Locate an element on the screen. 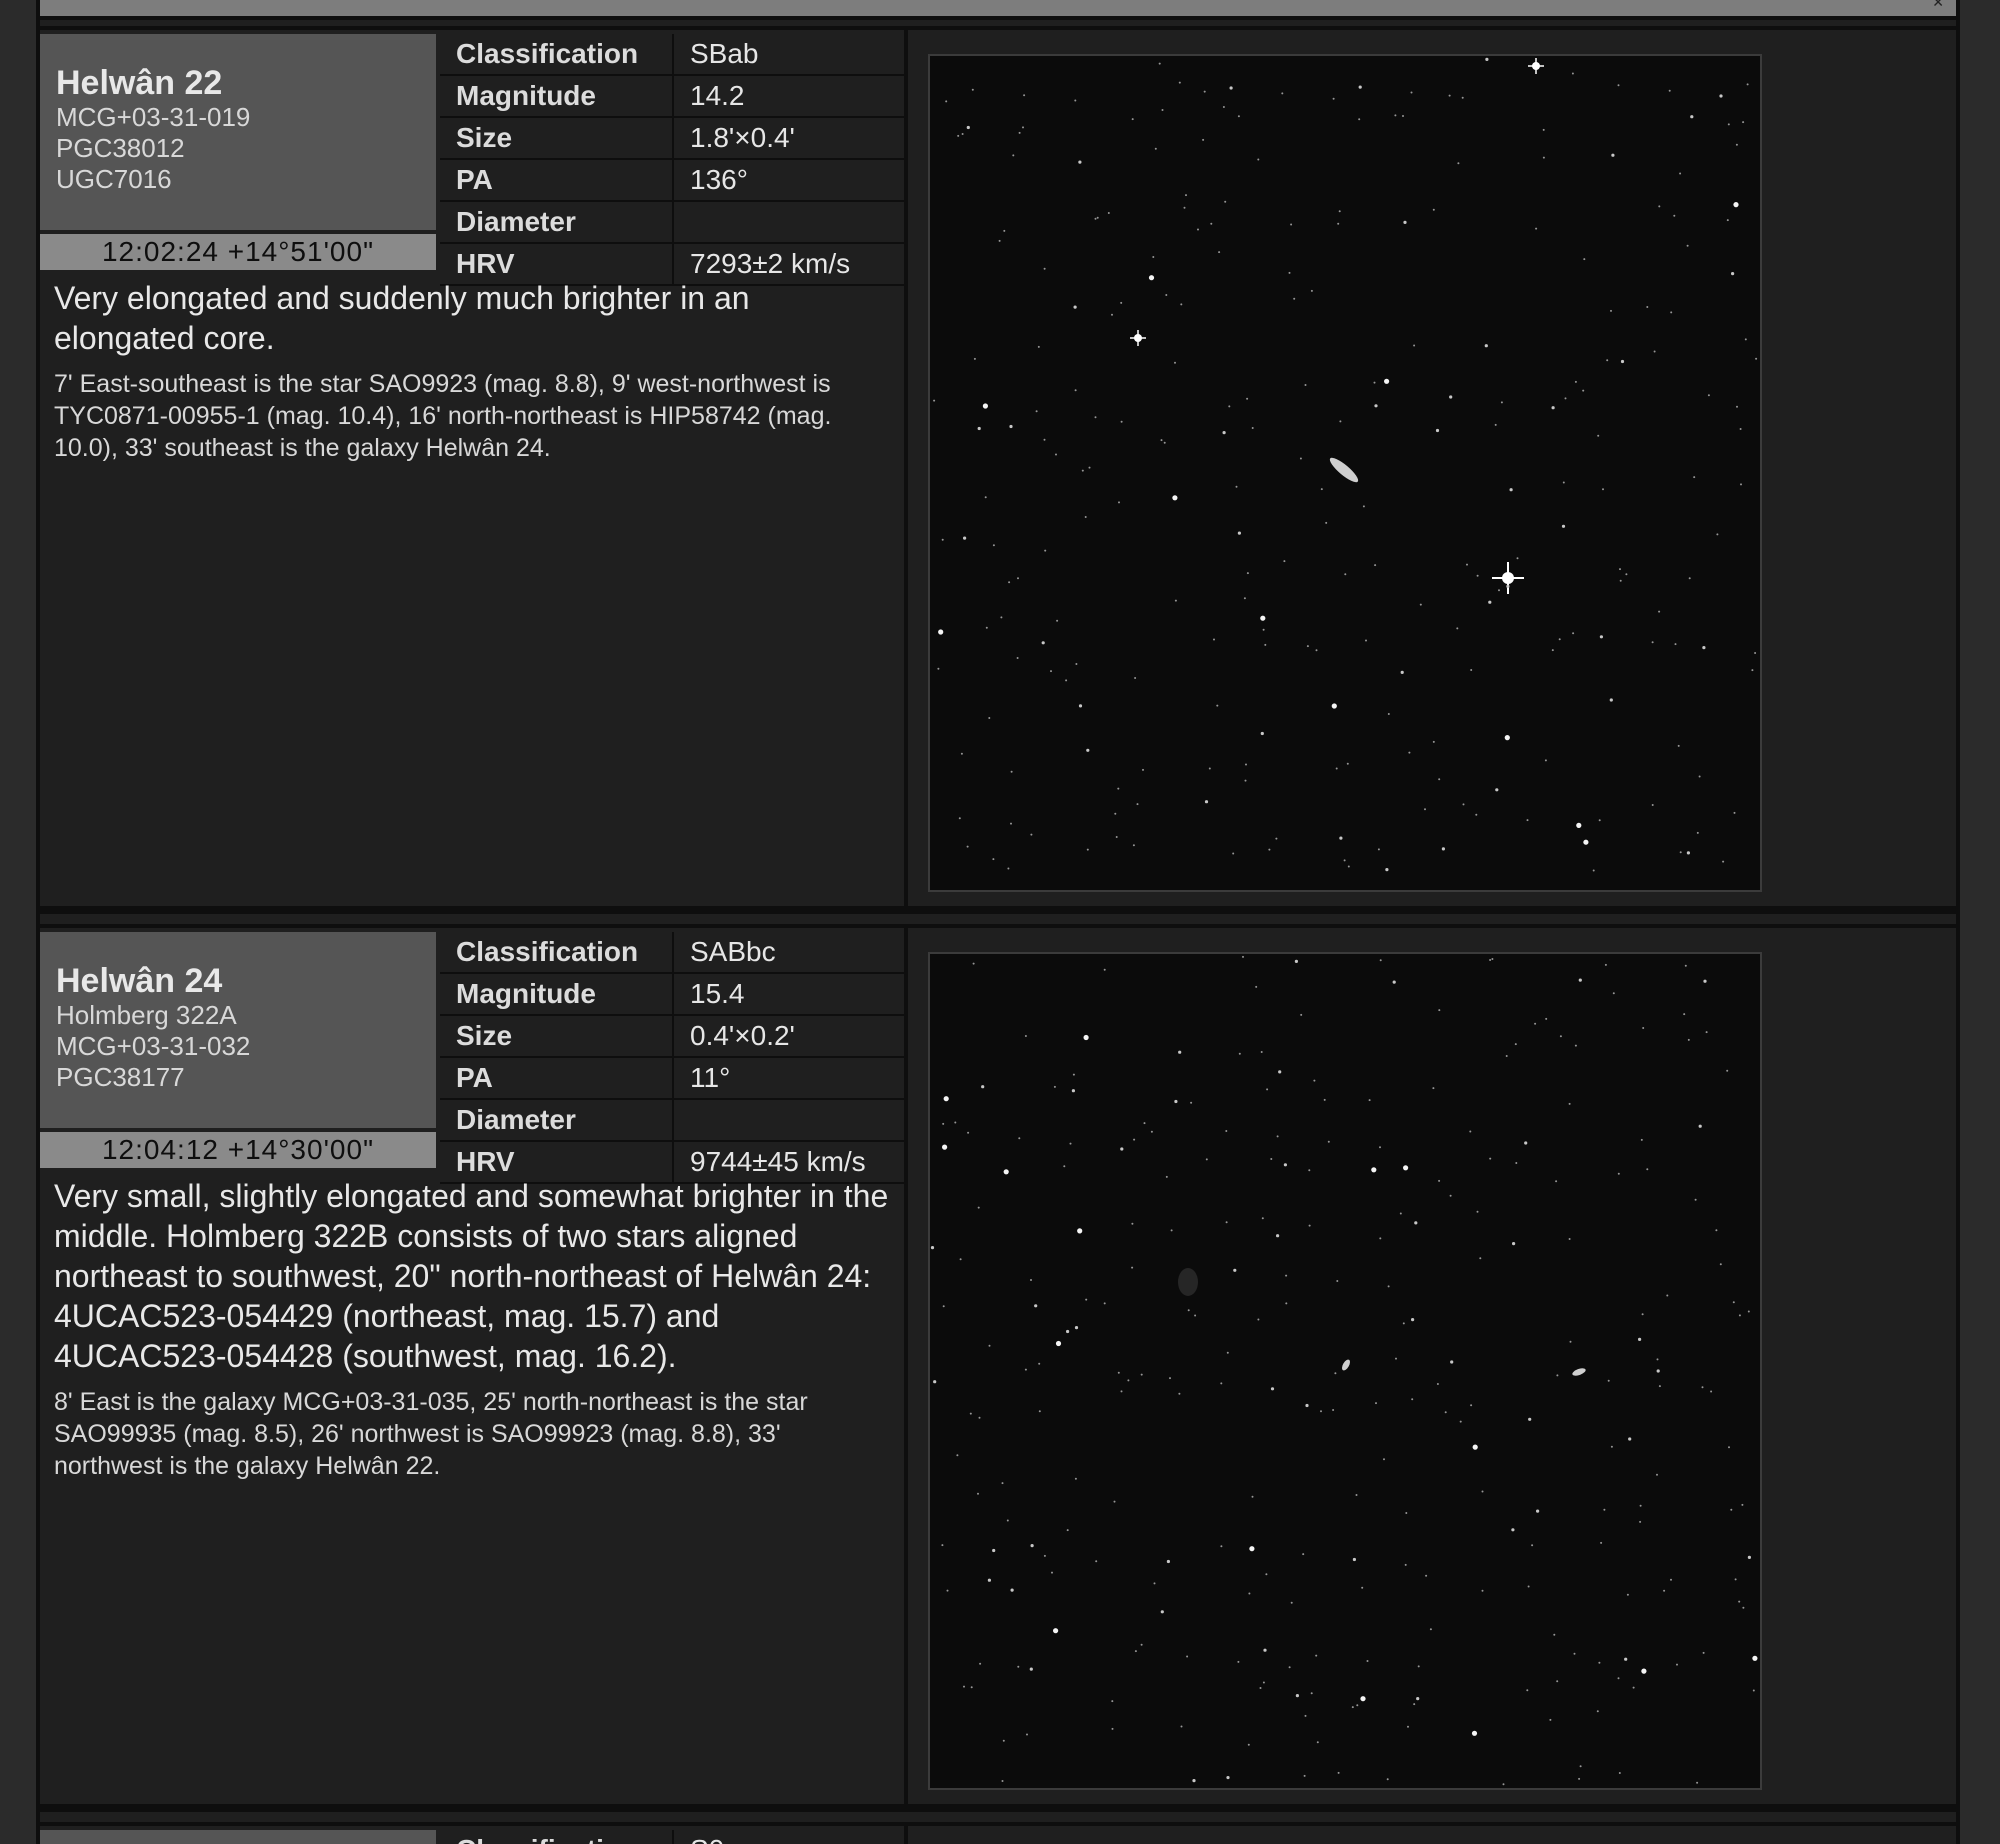  property-row: Size 0.4'×0.2' is located at coordinates (672, 1036).